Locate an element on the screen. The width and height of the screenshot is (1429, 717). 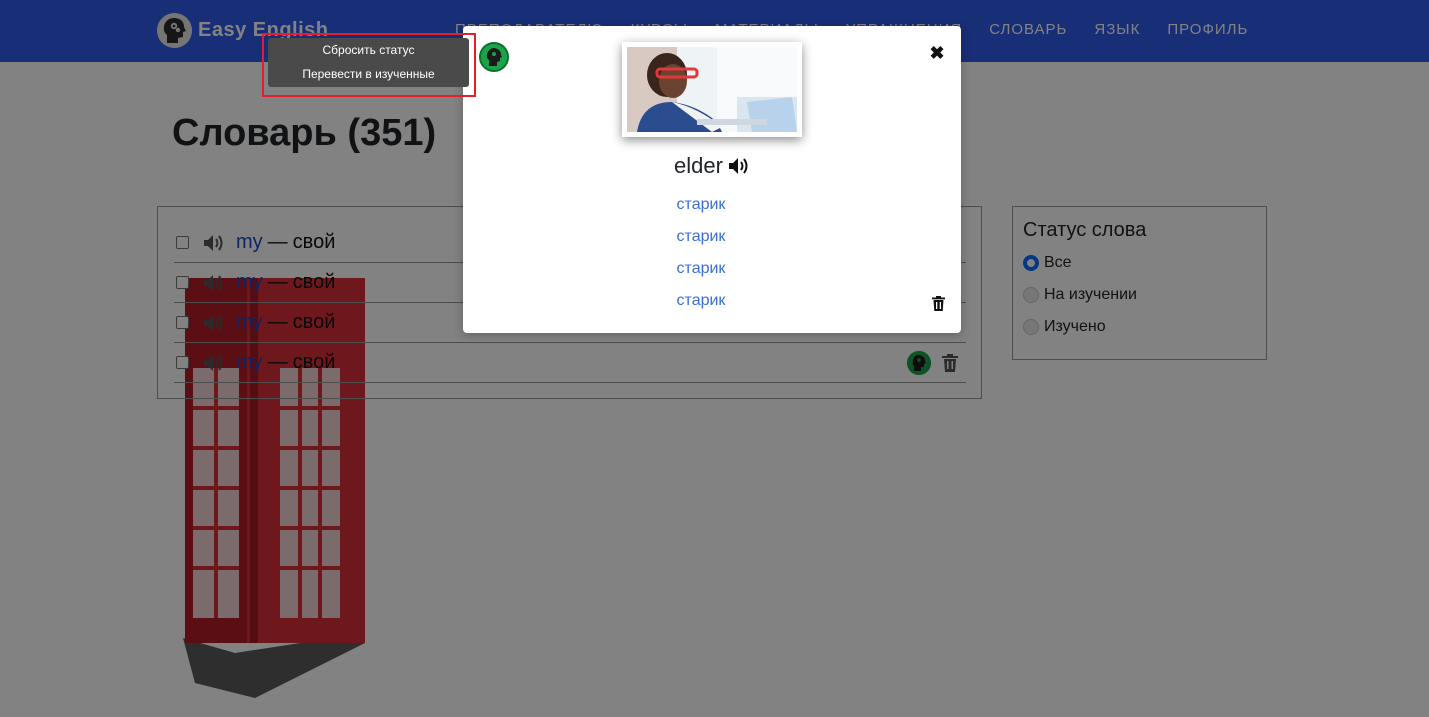
word-card-modal: ✖ elder старик старик старик старик is located at coordinates (712, 179).